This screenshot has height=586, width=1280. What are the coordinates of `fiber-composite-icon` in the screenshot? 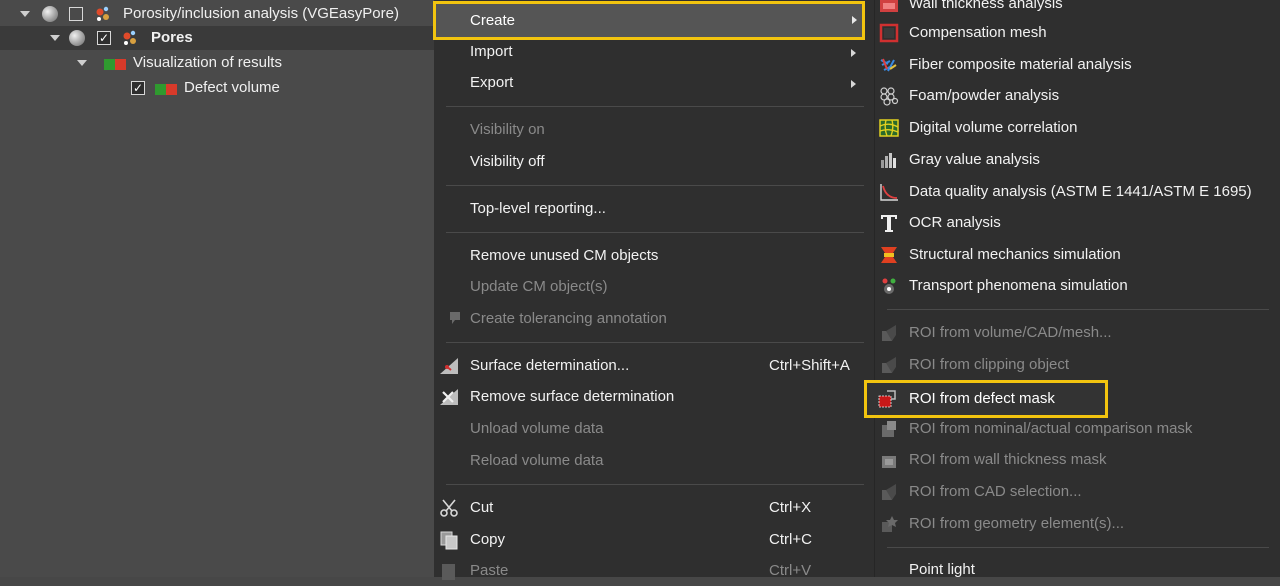 It's located at (888, 65).